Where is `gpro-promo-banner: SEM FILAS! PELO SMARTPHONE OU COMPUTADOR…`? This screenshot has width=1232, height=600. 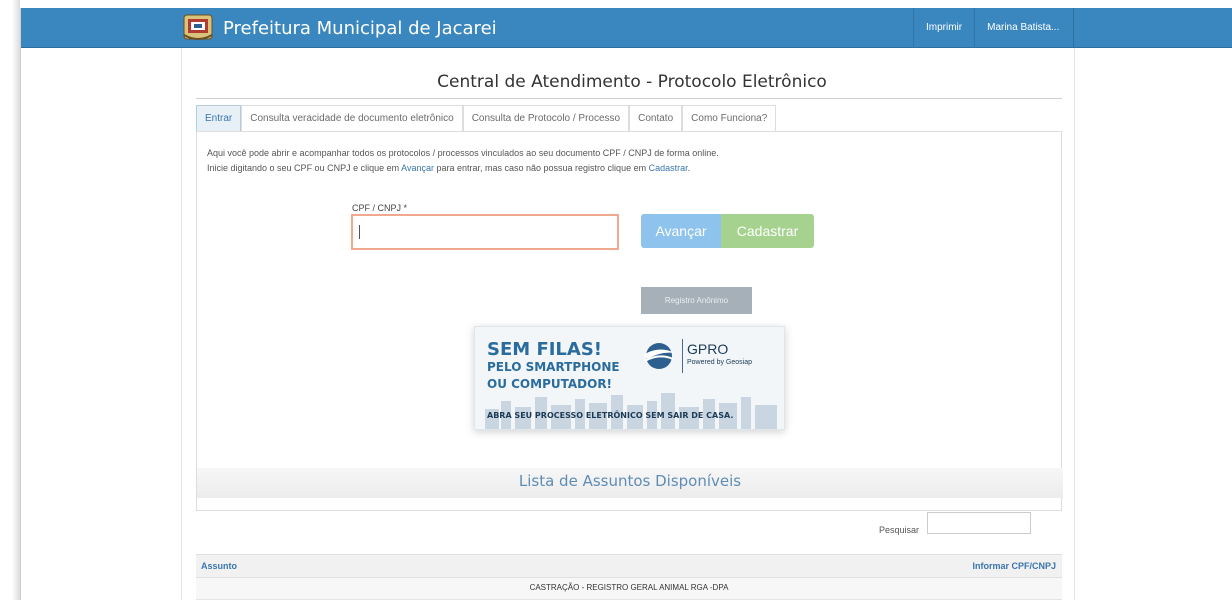 gpro-promo-banner: SEM FILAS! PELO SMARTPHONE OU COMPUTADOR… is located at coordinates (629, 378).